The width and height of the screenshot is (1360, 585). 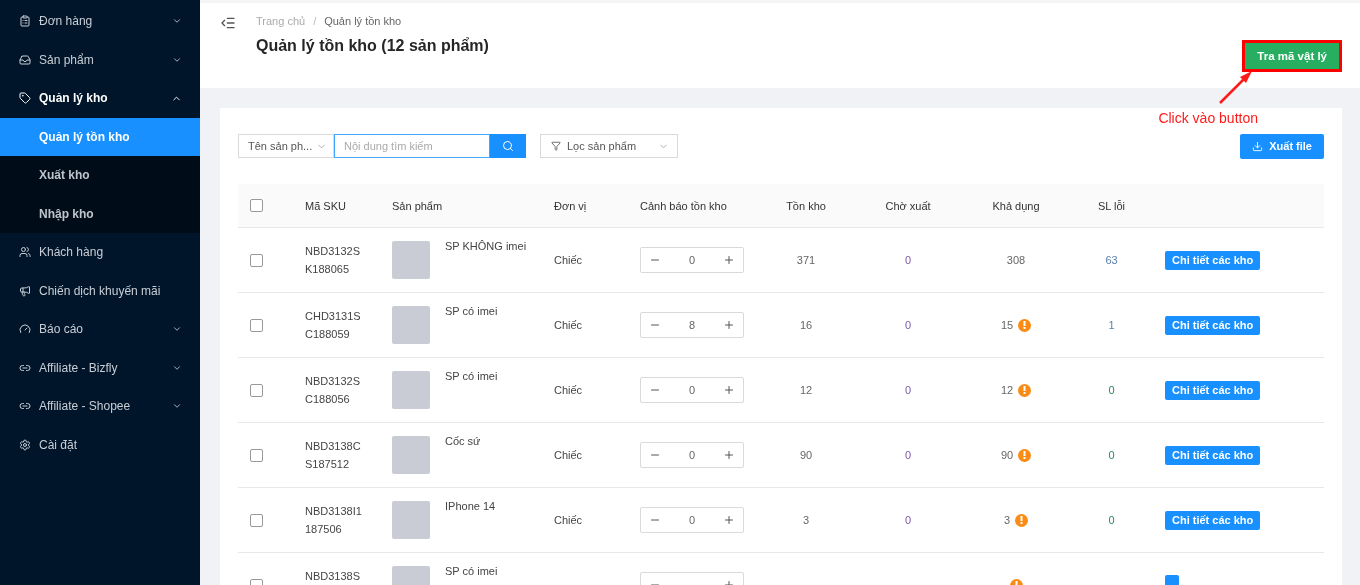 What do you see at coordinates (100, 367) in the screenshot?
I see `sidebar-item: Affiliate - Bizfly` at bounding box center [100, 367].